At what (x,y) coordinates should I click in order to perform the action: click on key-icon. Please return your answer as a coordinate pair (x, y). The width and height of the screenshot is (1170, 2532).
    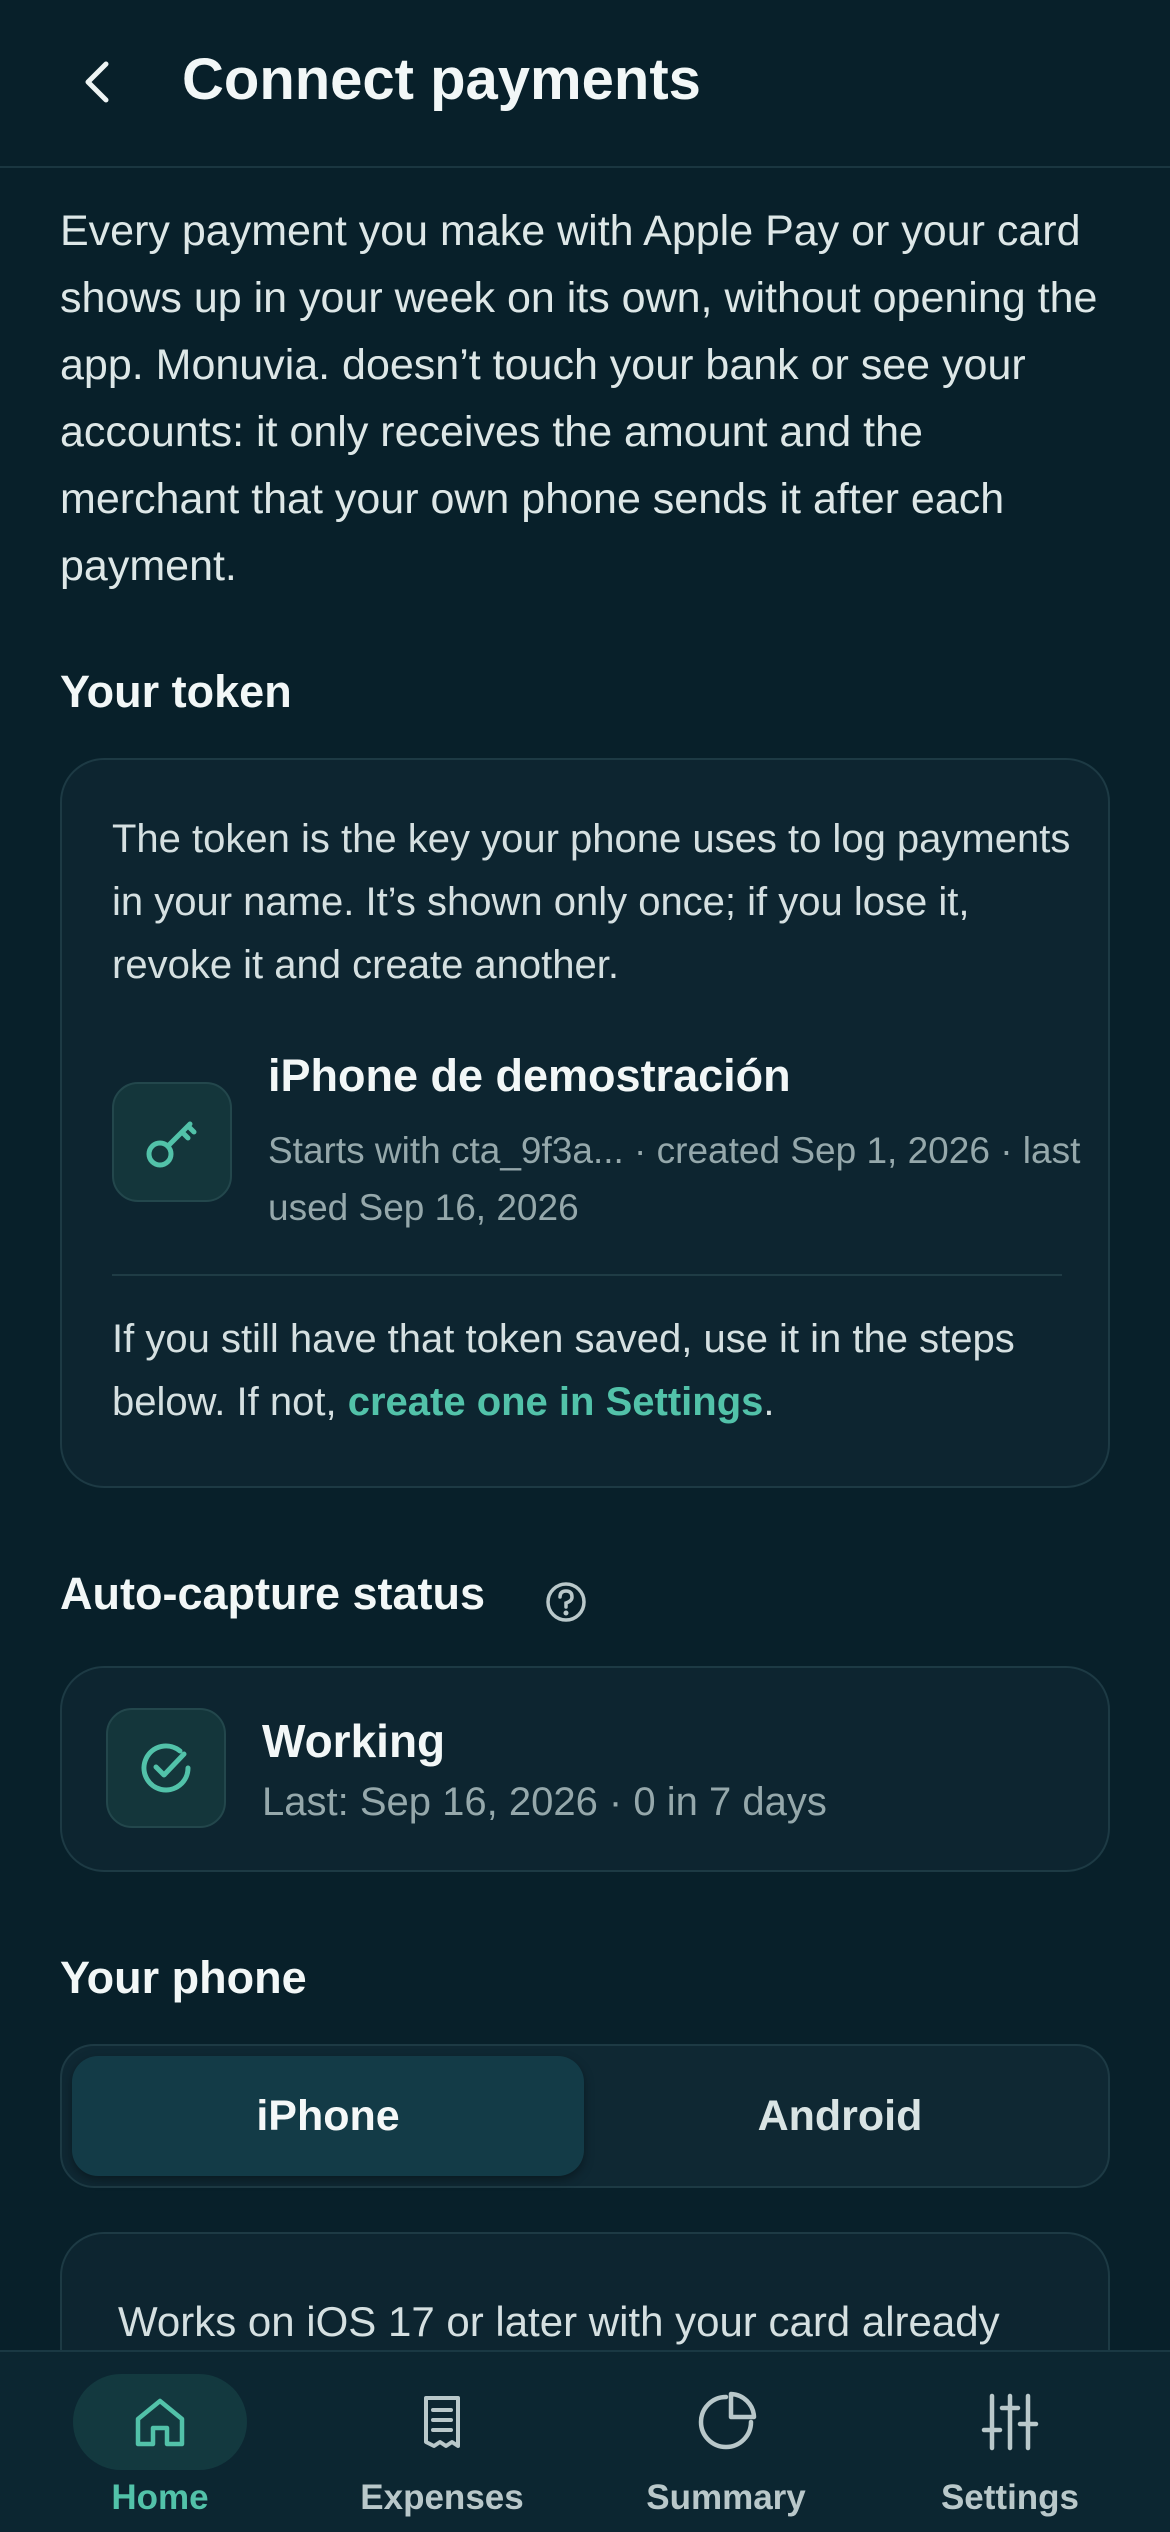
    Looking at the image, I should click on (171, 1144).